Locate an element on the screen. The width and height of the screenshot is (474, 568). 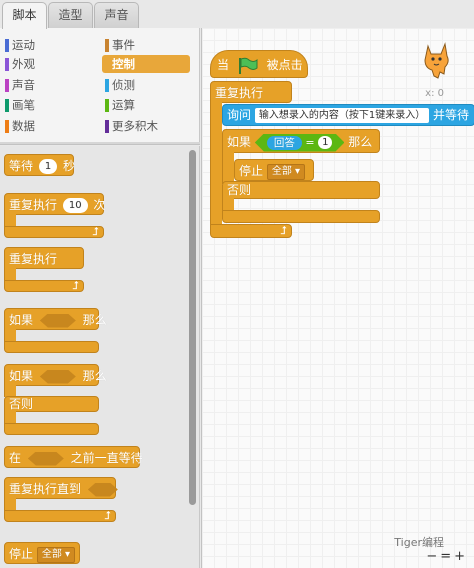
category-label: 侦测 is located at coordinates (123, 85).